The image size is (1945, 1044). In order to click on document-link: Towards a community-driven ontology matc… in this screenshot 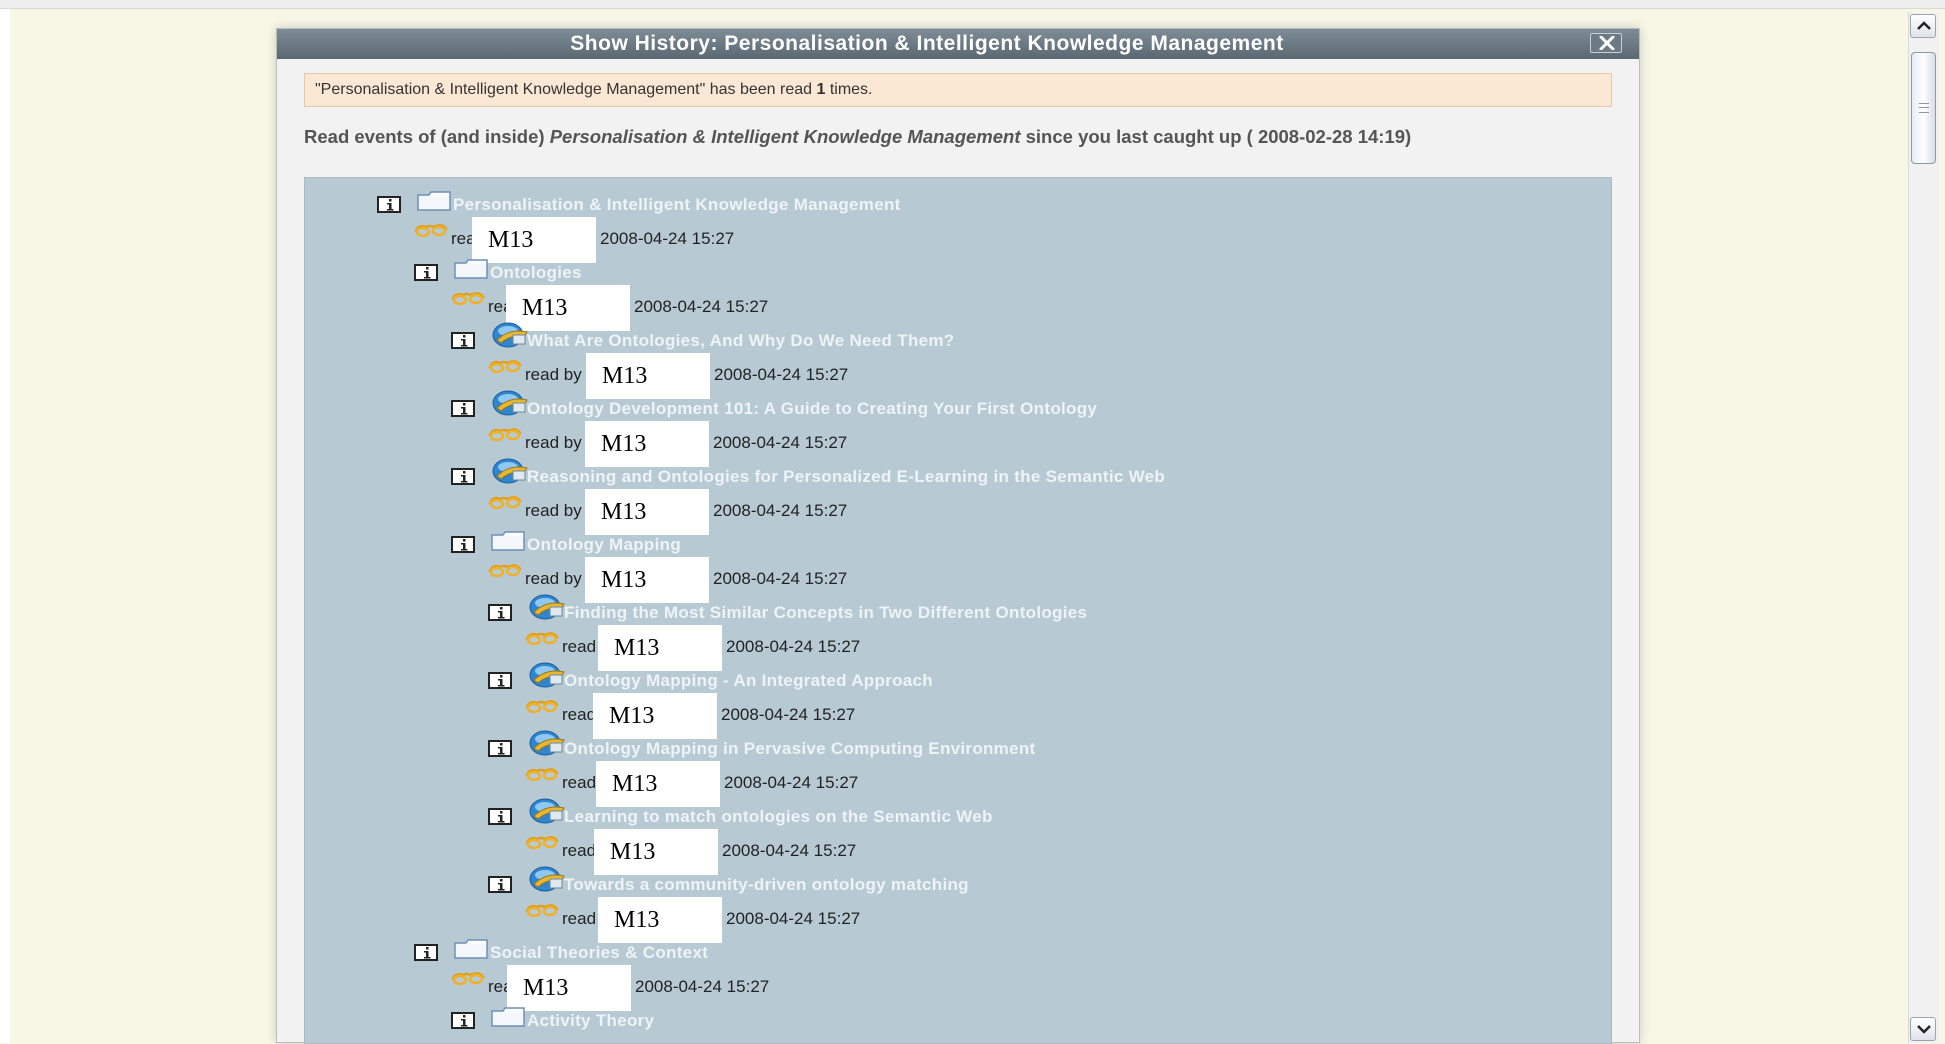, I will do `click(766, 885)`.